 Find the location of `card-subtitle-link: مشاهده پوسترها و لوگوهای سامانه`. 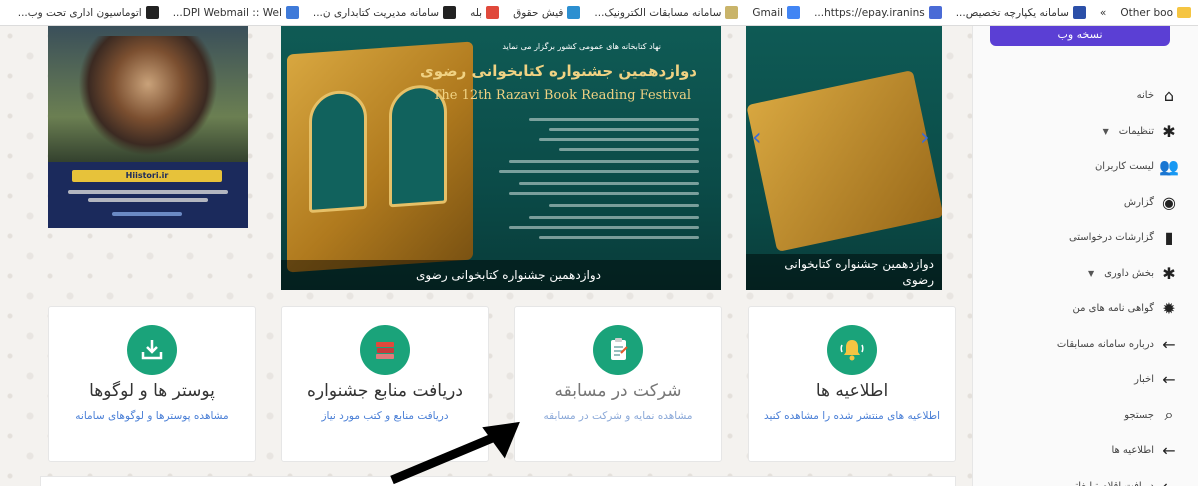

card-subtitle-link: مشاهده پوسترها و لوگوهای سامانه is located at coordinates (152, 416).